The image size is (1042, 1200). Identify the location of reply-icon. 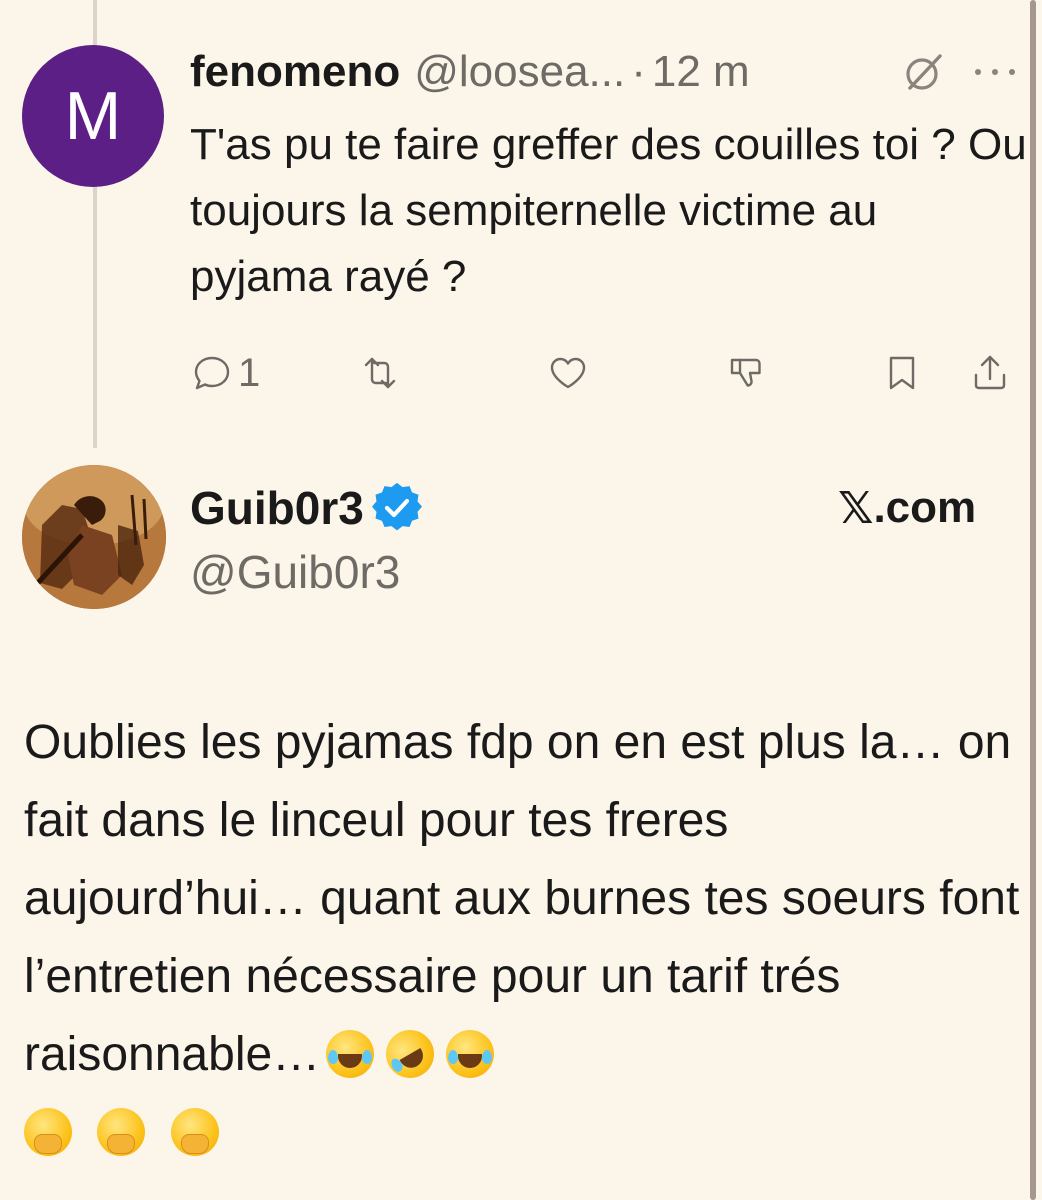
(212, 373).